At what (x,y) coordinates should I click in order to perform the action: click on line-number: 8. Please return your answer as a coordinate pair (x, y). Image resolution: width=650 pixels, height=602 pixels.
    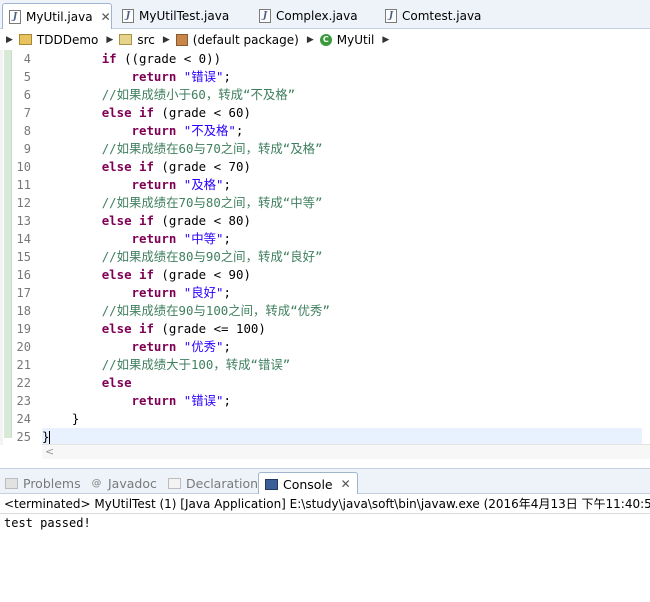
    Looking at the image, I should click on (27, 131).